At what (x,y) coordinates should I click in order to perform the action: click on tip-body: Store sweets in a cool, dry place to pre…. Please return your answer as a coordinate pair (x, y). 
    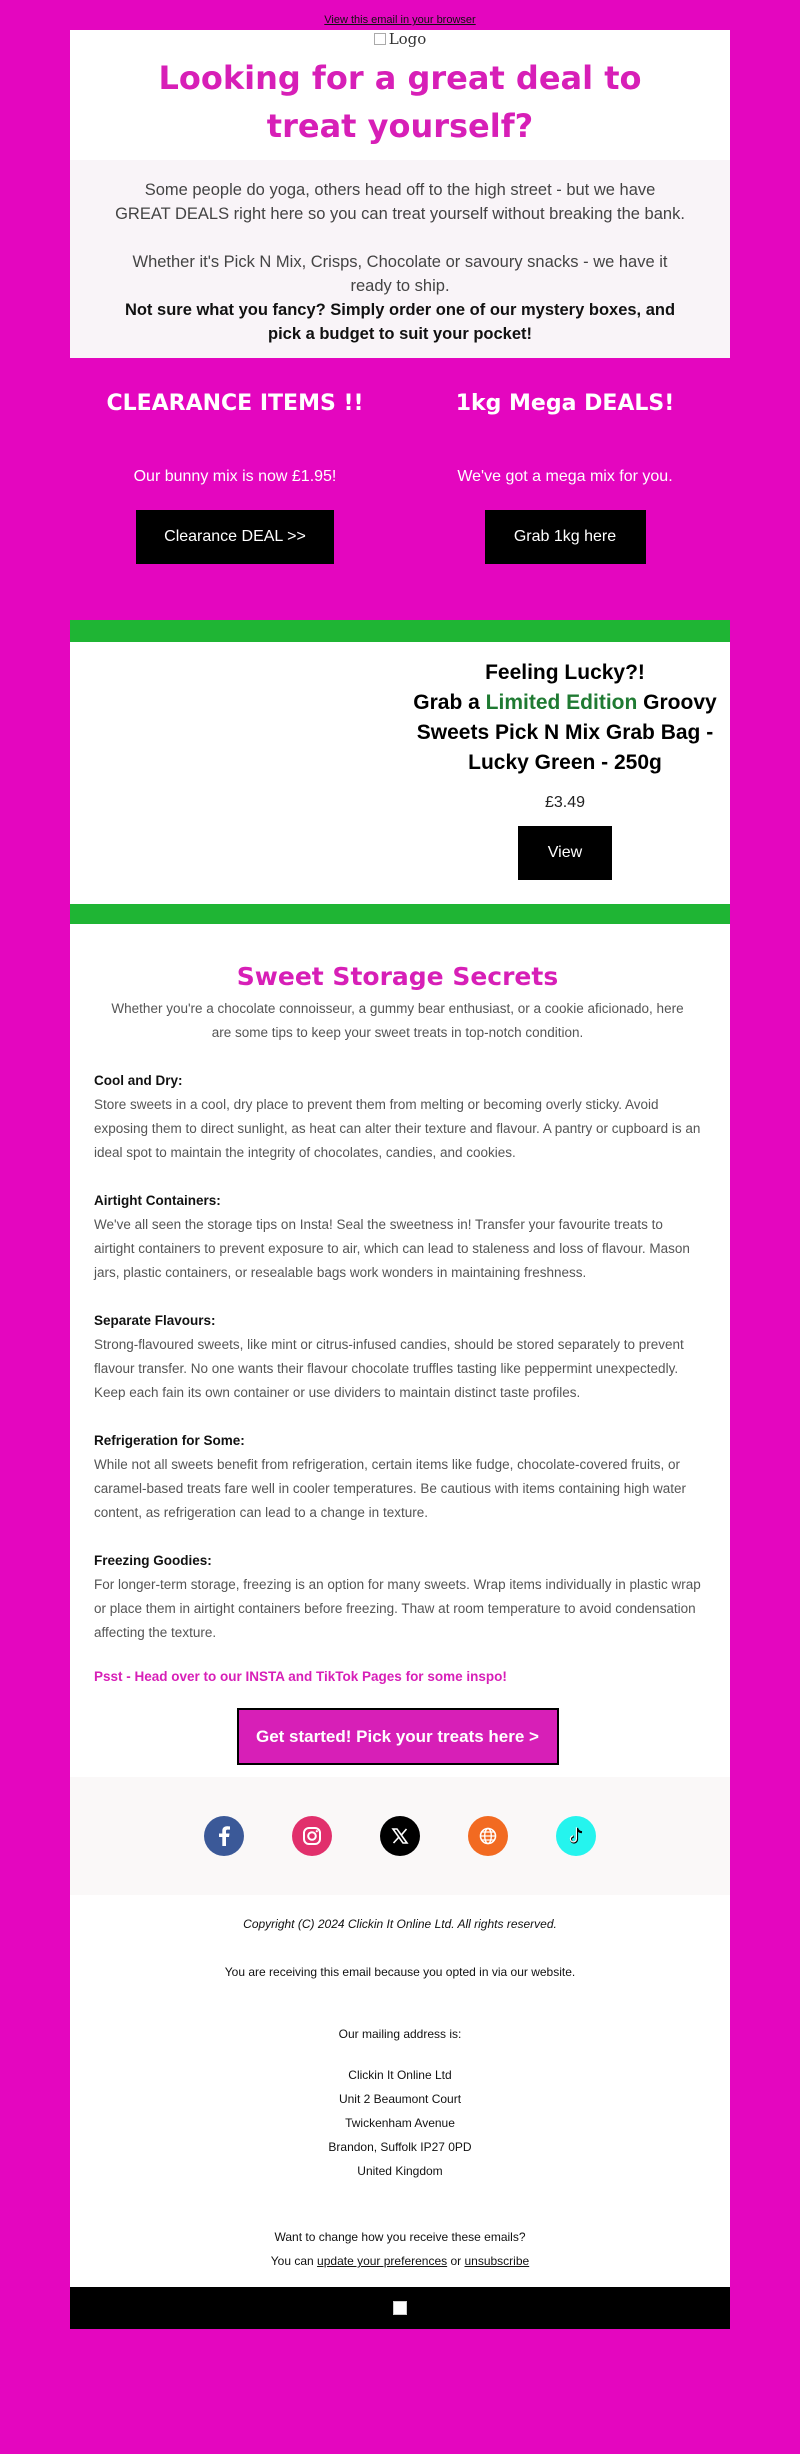
    Looking at the image, I should click on (397, 1128).